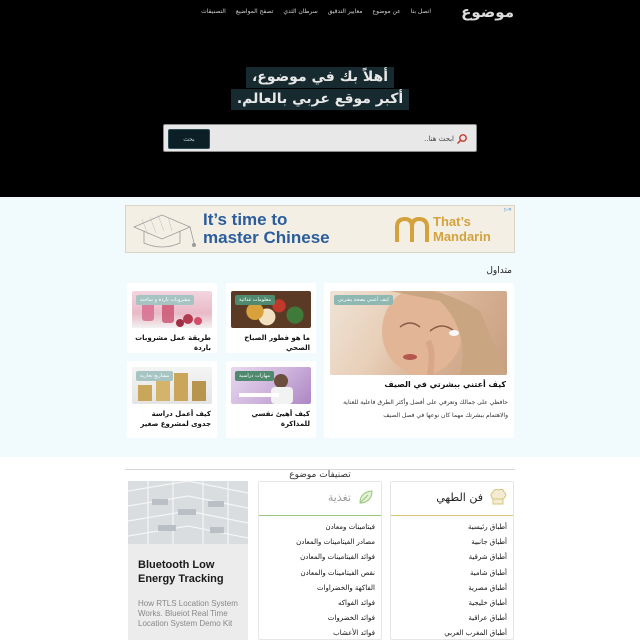 This screenshot has width=640, height=640. What do you see at coordinates (418, 333) in the screenshot?
I see `featured-article-image: كيف أعتني بصحة بشرتي` at bounding box center [418, 333].